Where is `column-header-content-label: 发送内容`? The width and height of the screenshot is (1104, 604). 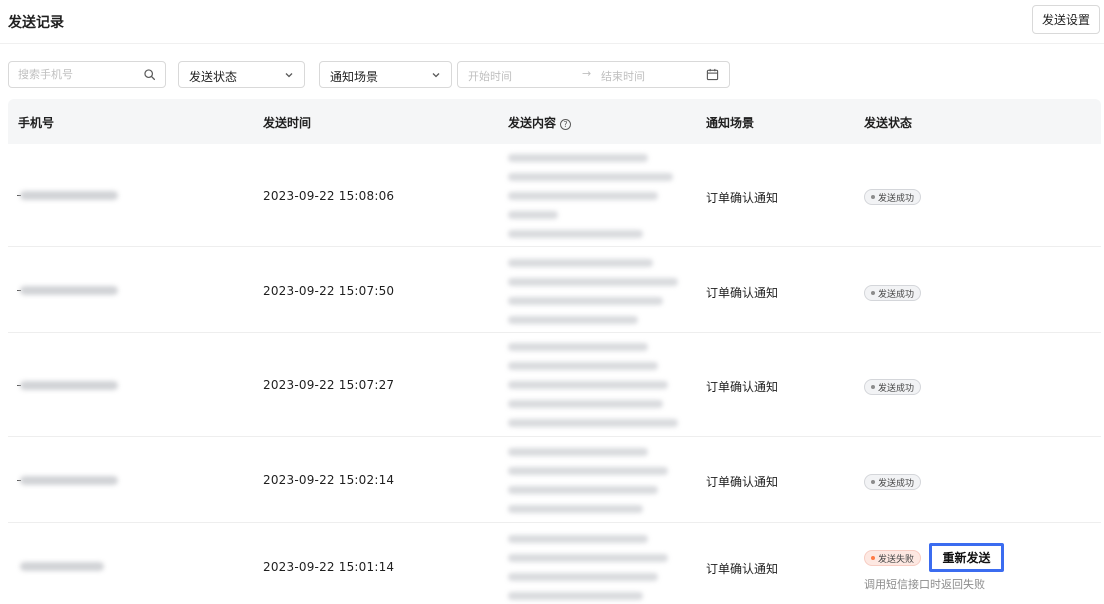
column-header-content-label: 发送内容 is located at coordinates (532, 123).